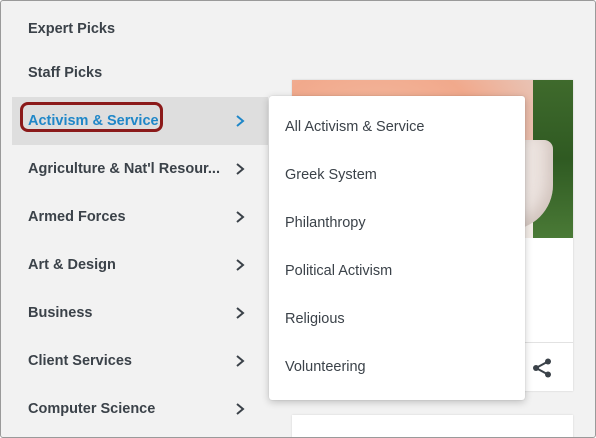  What do you see at coordinates (72, 265) in the screenshot?
I see `category-label: Art & Design` at bounding box center [72, 265].